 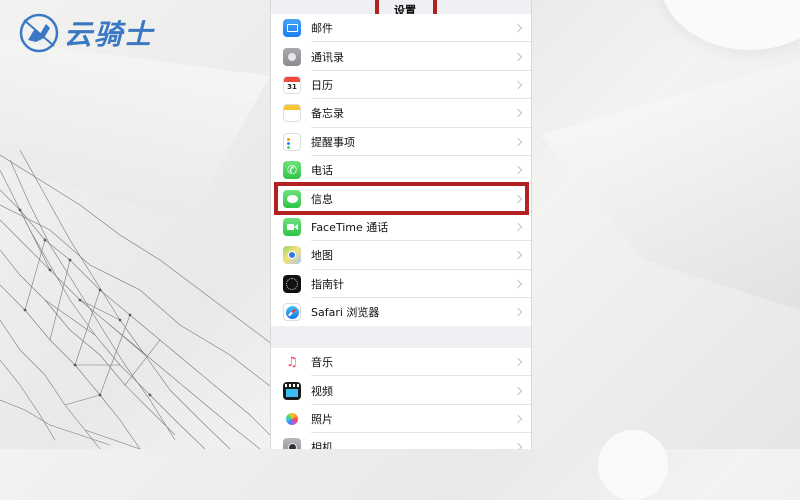 What do you see at coordinates (345, 313) in the screenshot?
I see `settings-row-label: Safari 浏览器` at bounding box center [345, 313].